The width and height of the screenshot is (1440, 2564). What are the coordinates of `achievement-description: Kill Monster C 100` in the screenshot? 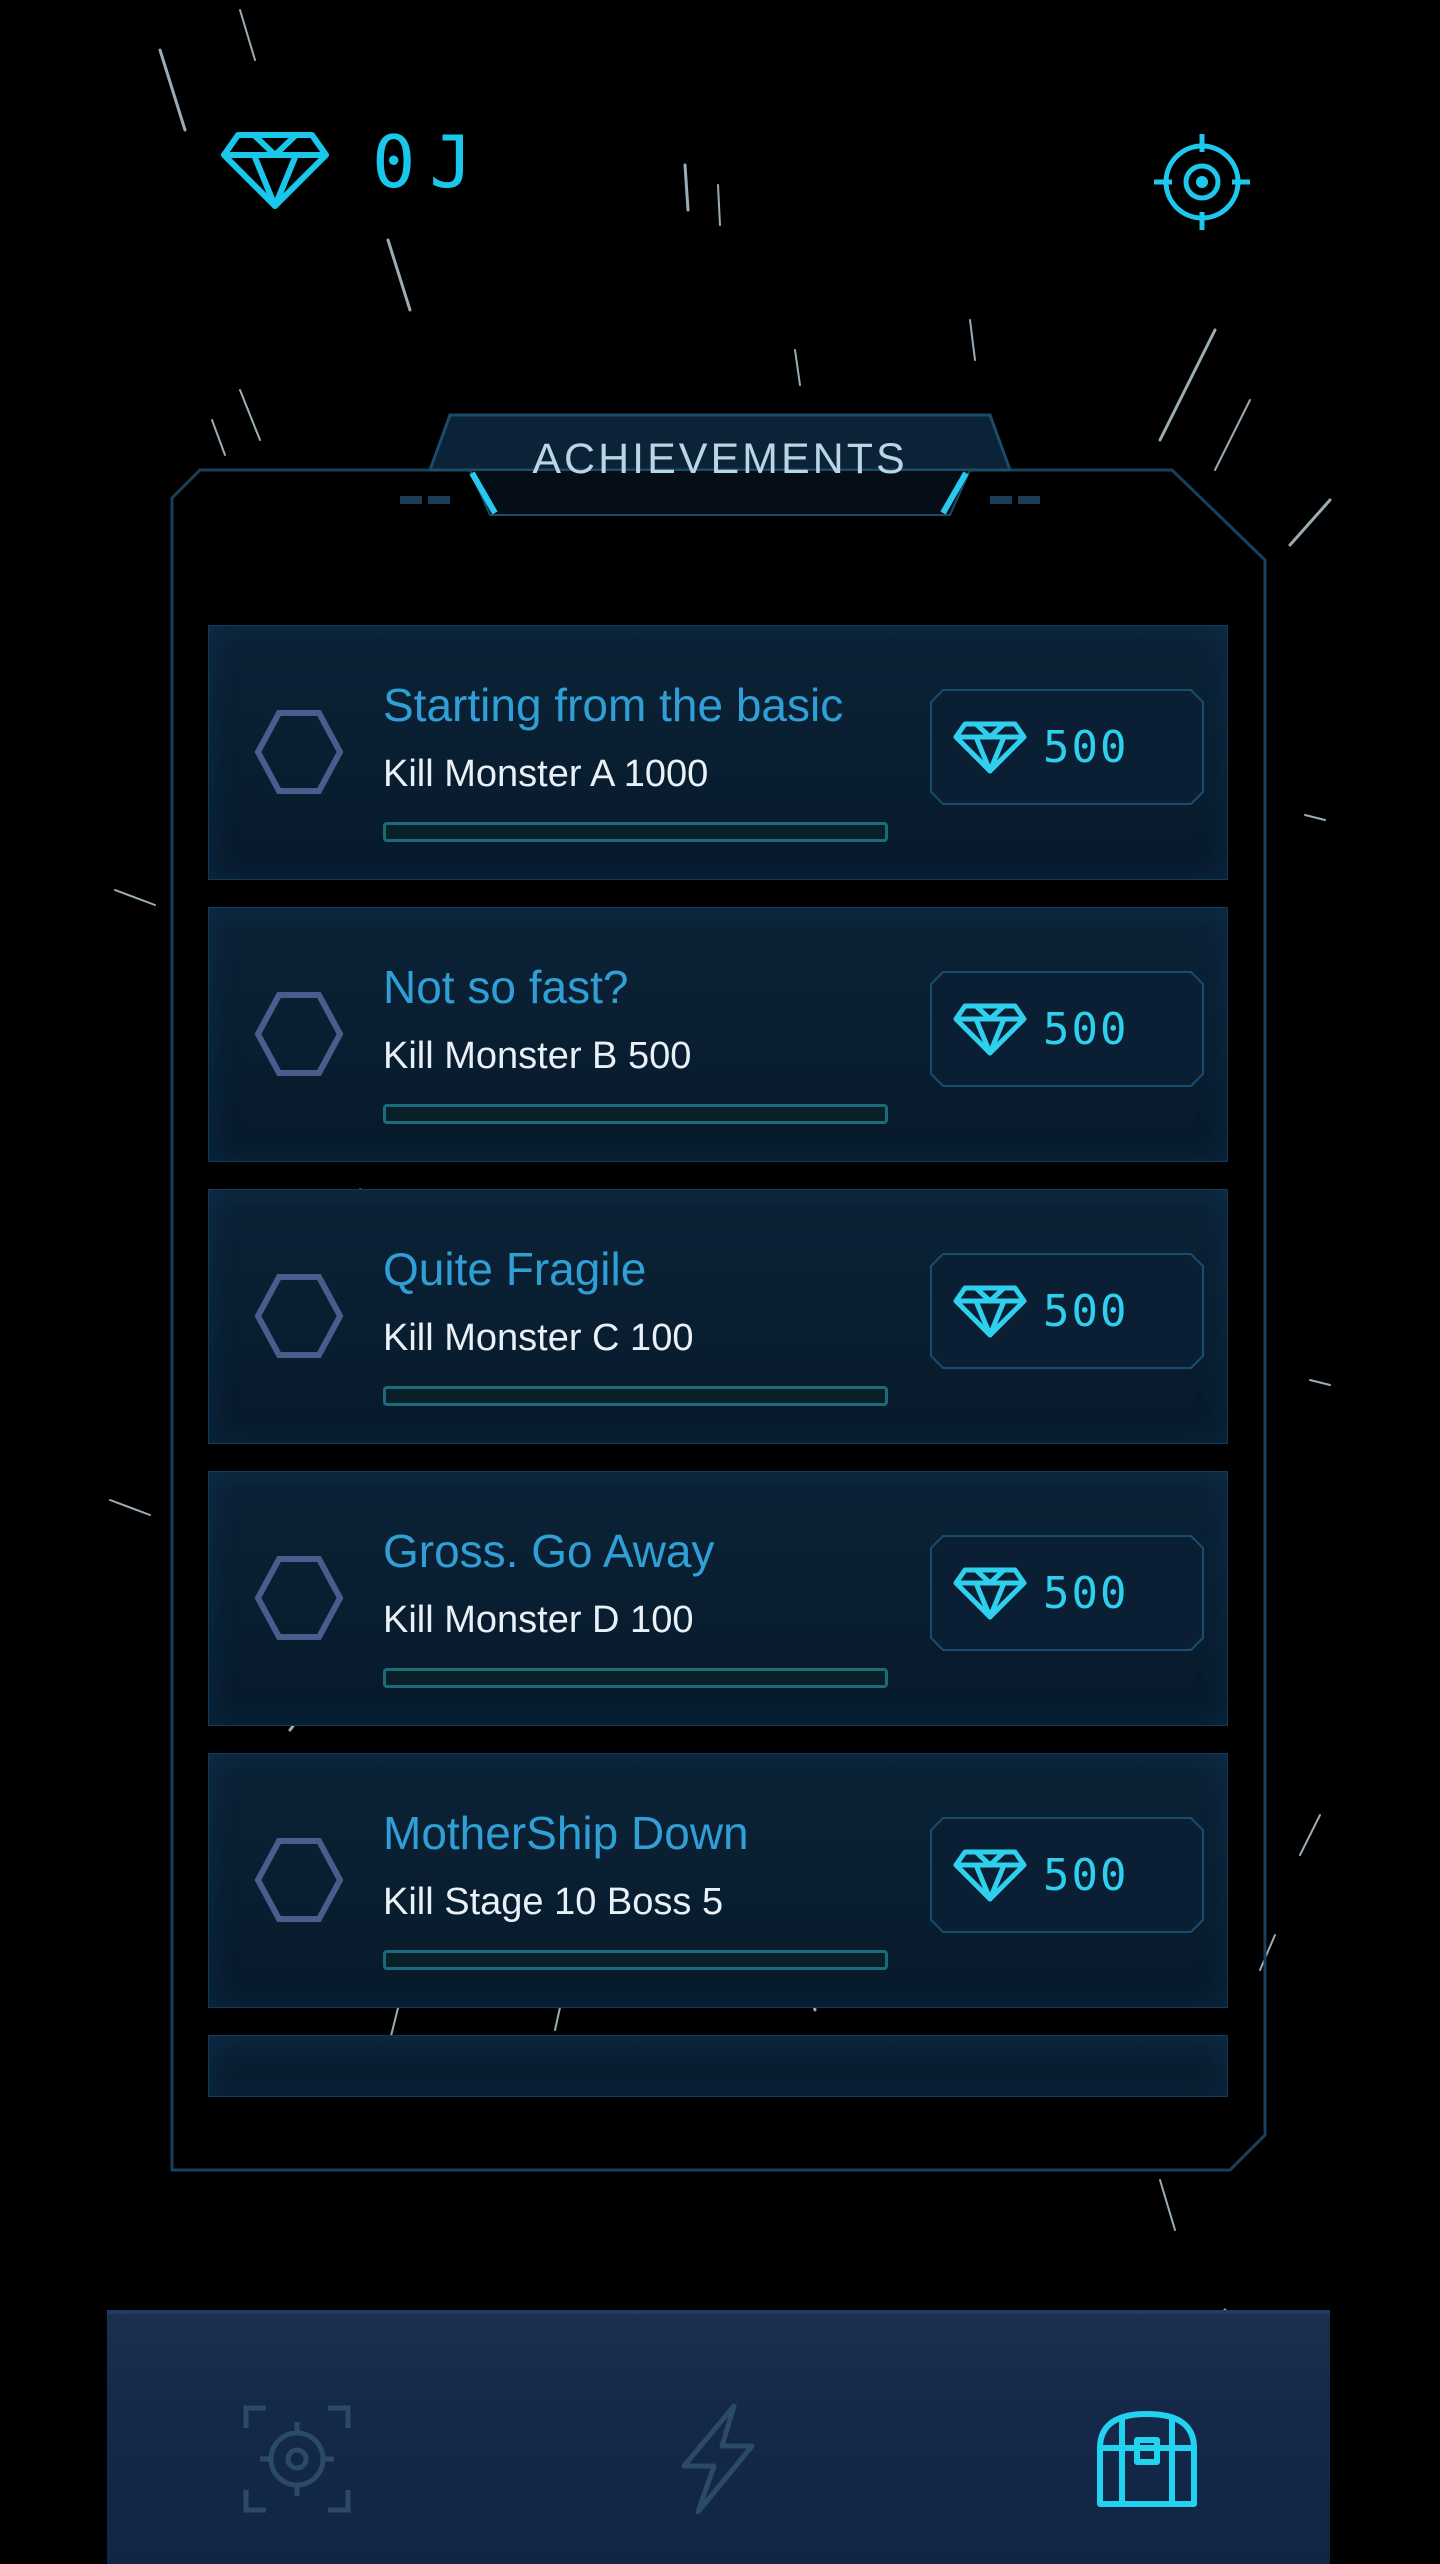 It's located at (538, 1338).